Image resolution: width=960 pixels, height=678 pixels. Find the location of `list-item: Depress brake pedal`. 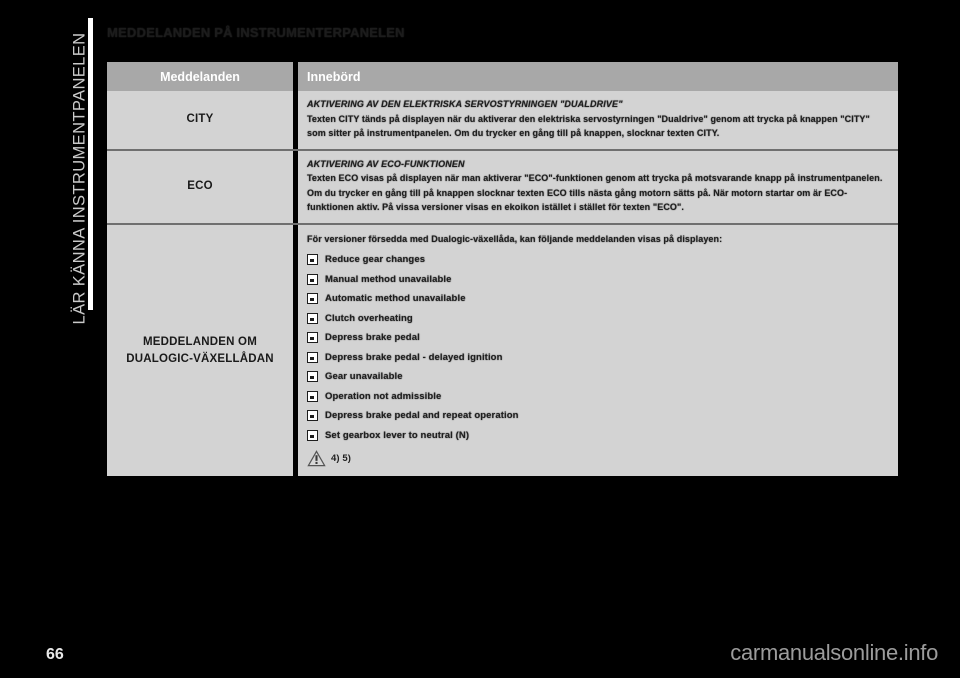

list-item: Depress brake pedal is located at coordinates (597, 337).